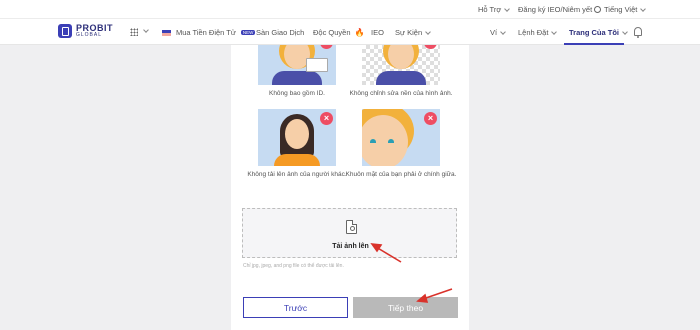 The height and width of the screenshot is (330, 700). Describe the element at coordinates (490, 9) in the screenshot. I see `support-label: Hỗ Trợ` at that location.